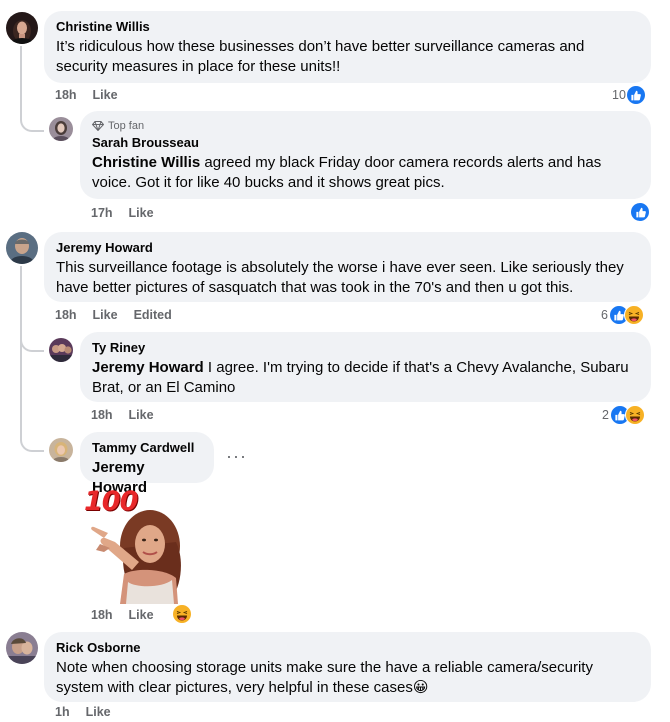 This screenshot has height=722, width=670. Describe the element at coordinates (102, 213) in the screenshot. I see `comment-timestamp: 17h` at that location.